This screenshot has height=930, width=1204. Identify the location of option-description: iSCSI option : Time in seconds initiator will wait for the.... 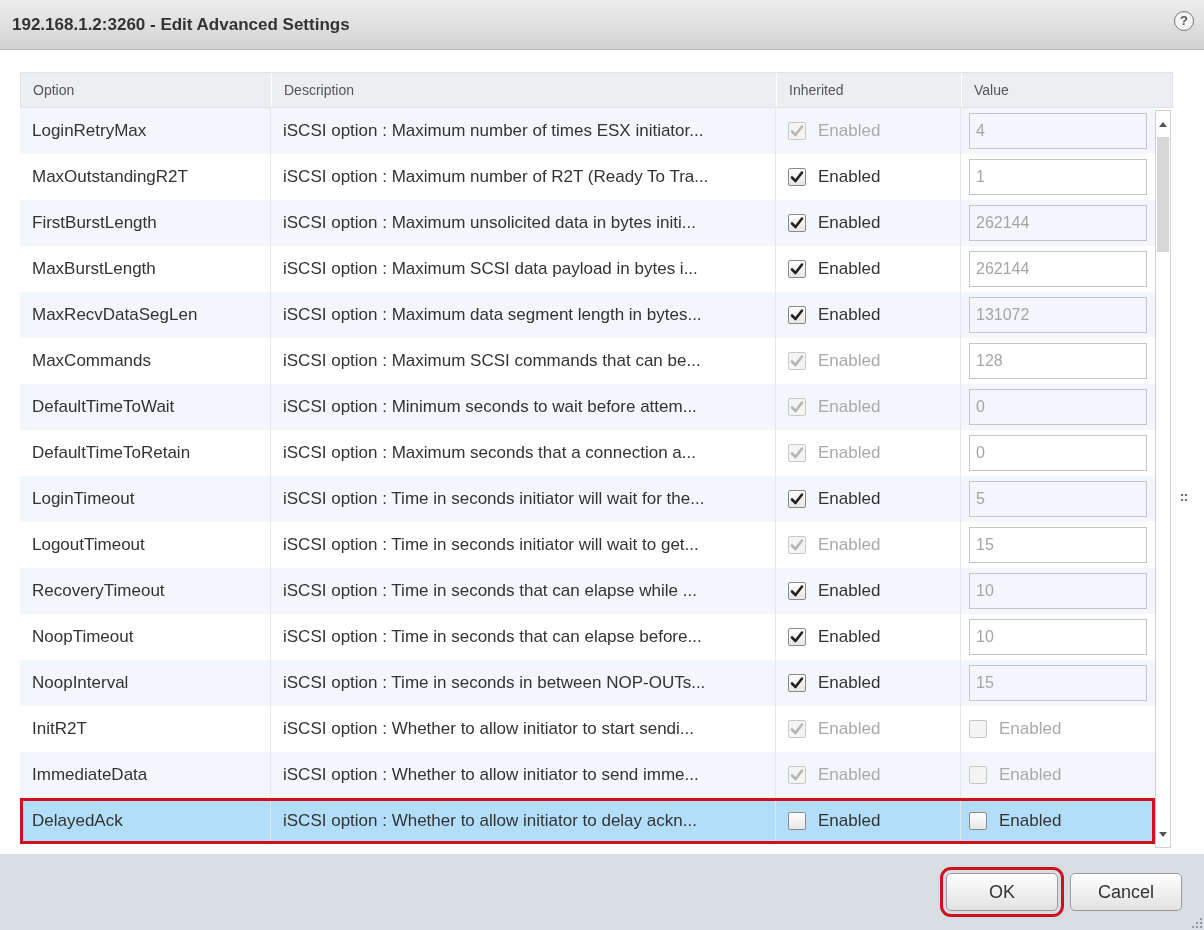
(494, 499).